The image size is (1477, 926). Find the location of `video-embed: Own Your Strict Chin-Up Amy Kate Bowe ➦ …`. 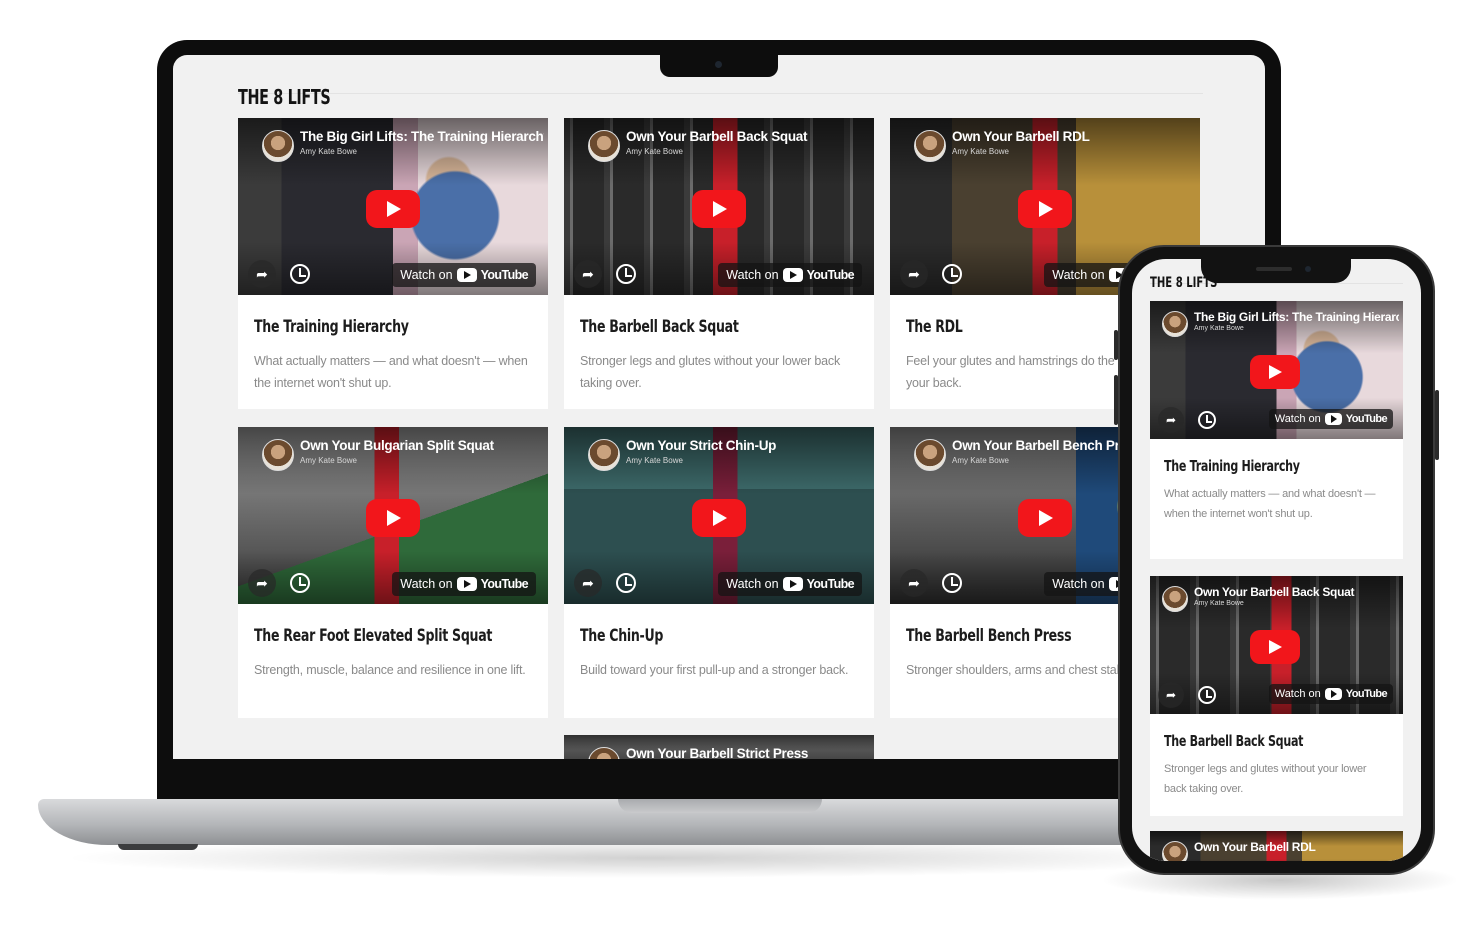

video-embed: Own Your Strict Chin-Up Amy Kate Bowe ➦ … is located at coordinates (719, 515).